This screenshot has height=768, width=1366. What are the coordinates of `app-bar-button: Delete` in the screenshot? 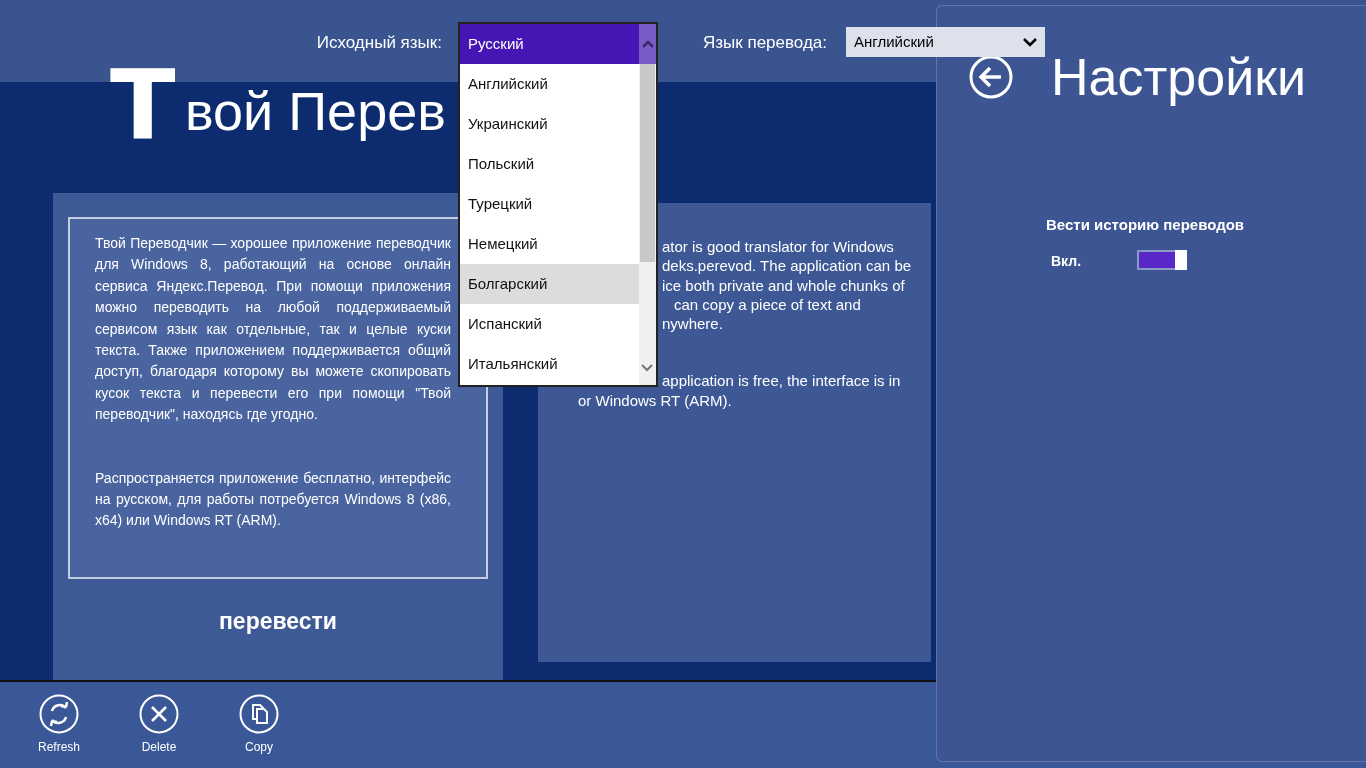 It's located at (159, 731).